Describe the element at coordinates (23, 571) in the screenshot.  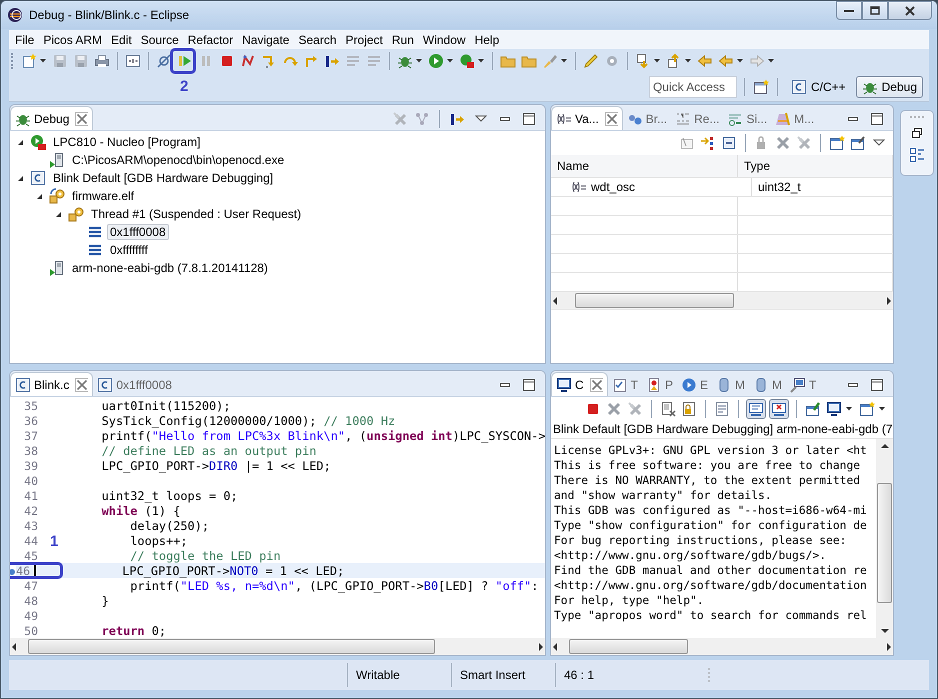
I see `line-number: 46` at that location.